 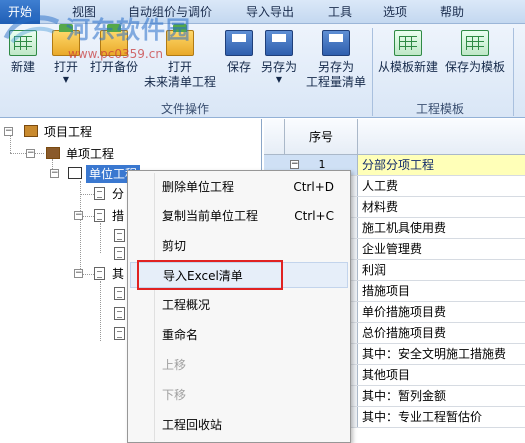 I want to click on save-list-icon, so click(x=336, y=43).